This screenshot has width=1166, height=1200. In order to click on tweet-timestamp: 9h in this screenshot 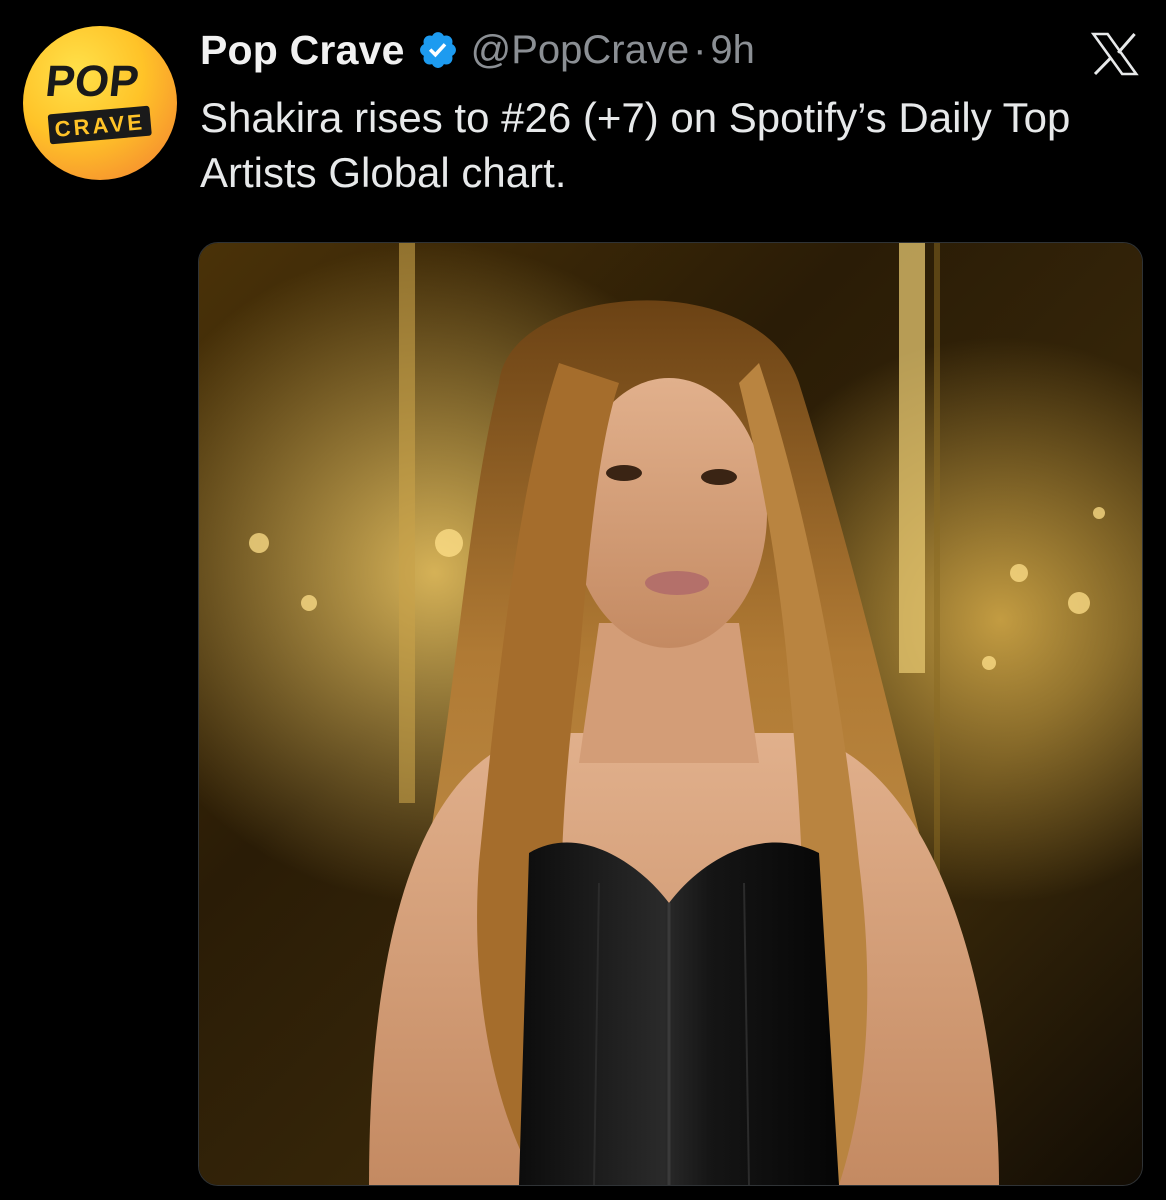, I will do `click(732, 50)`.